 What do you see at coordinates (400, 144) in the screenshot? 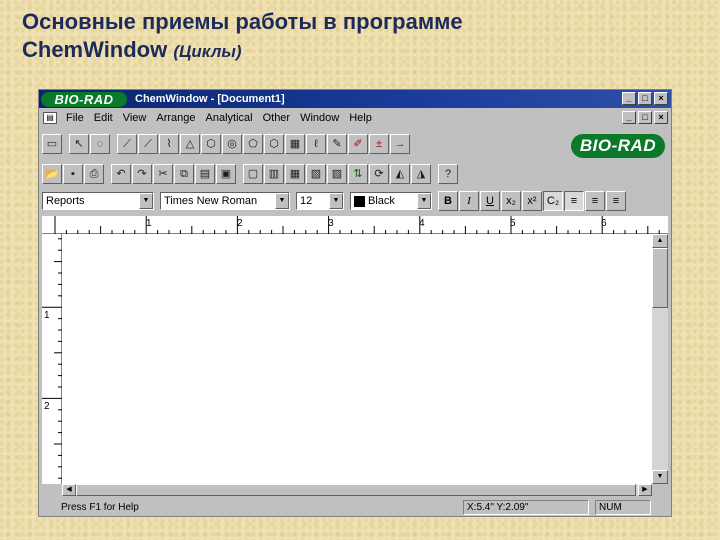
I see `arrow-tool-icon: →` at bounding box center [400, 144].